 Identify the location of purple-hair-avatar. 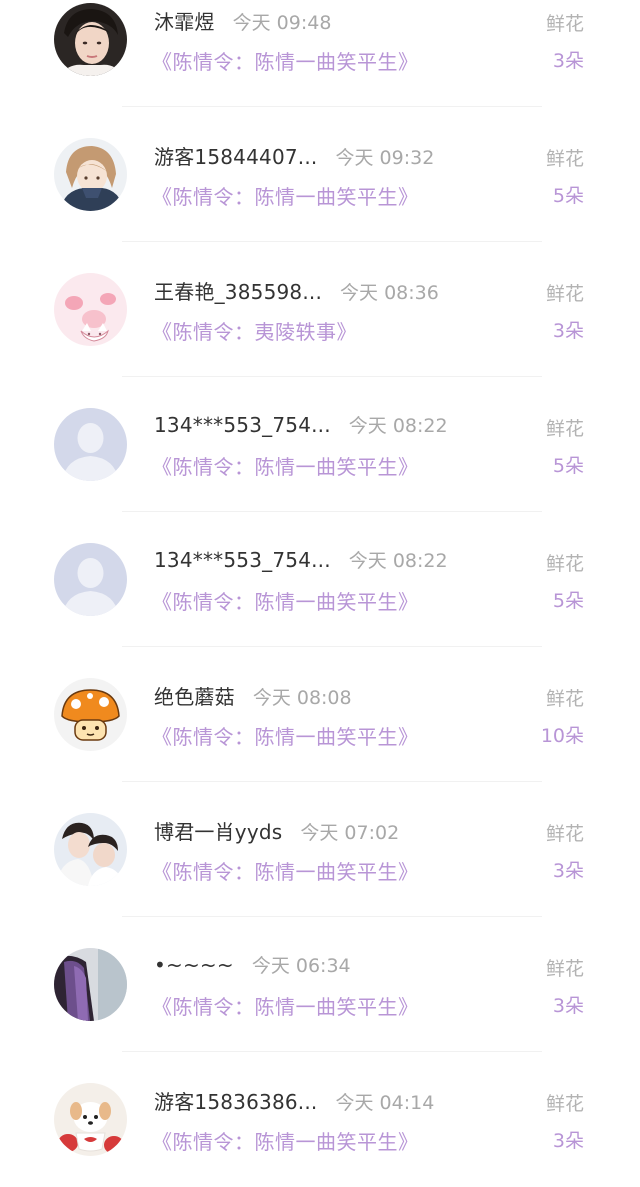
(90, 984).